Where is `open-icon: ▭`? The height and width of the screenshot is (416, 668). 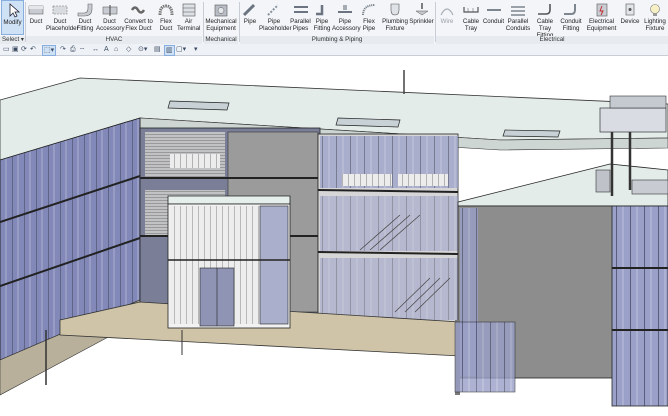 open-icon: ▭ is located at coordinates (6, 49).